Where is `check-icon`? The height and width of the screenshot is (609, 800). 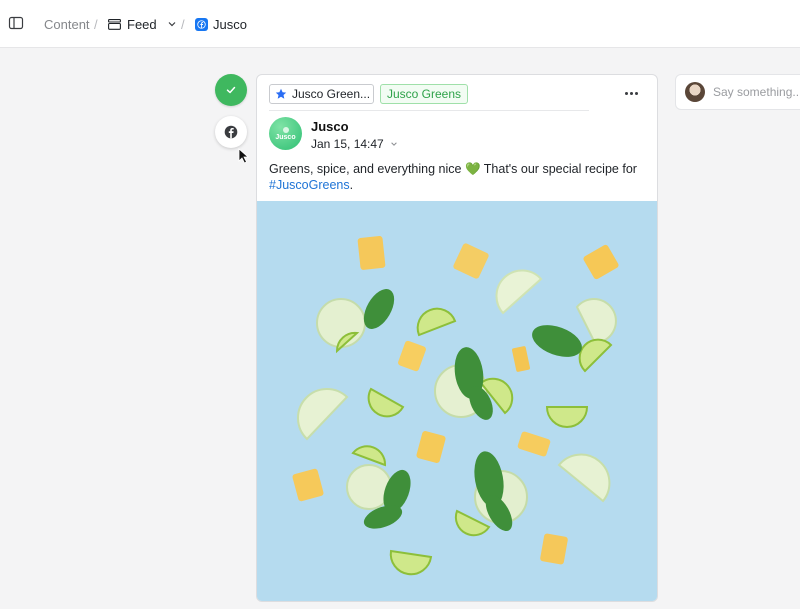
check-icon is located at coordinates (231, 90).